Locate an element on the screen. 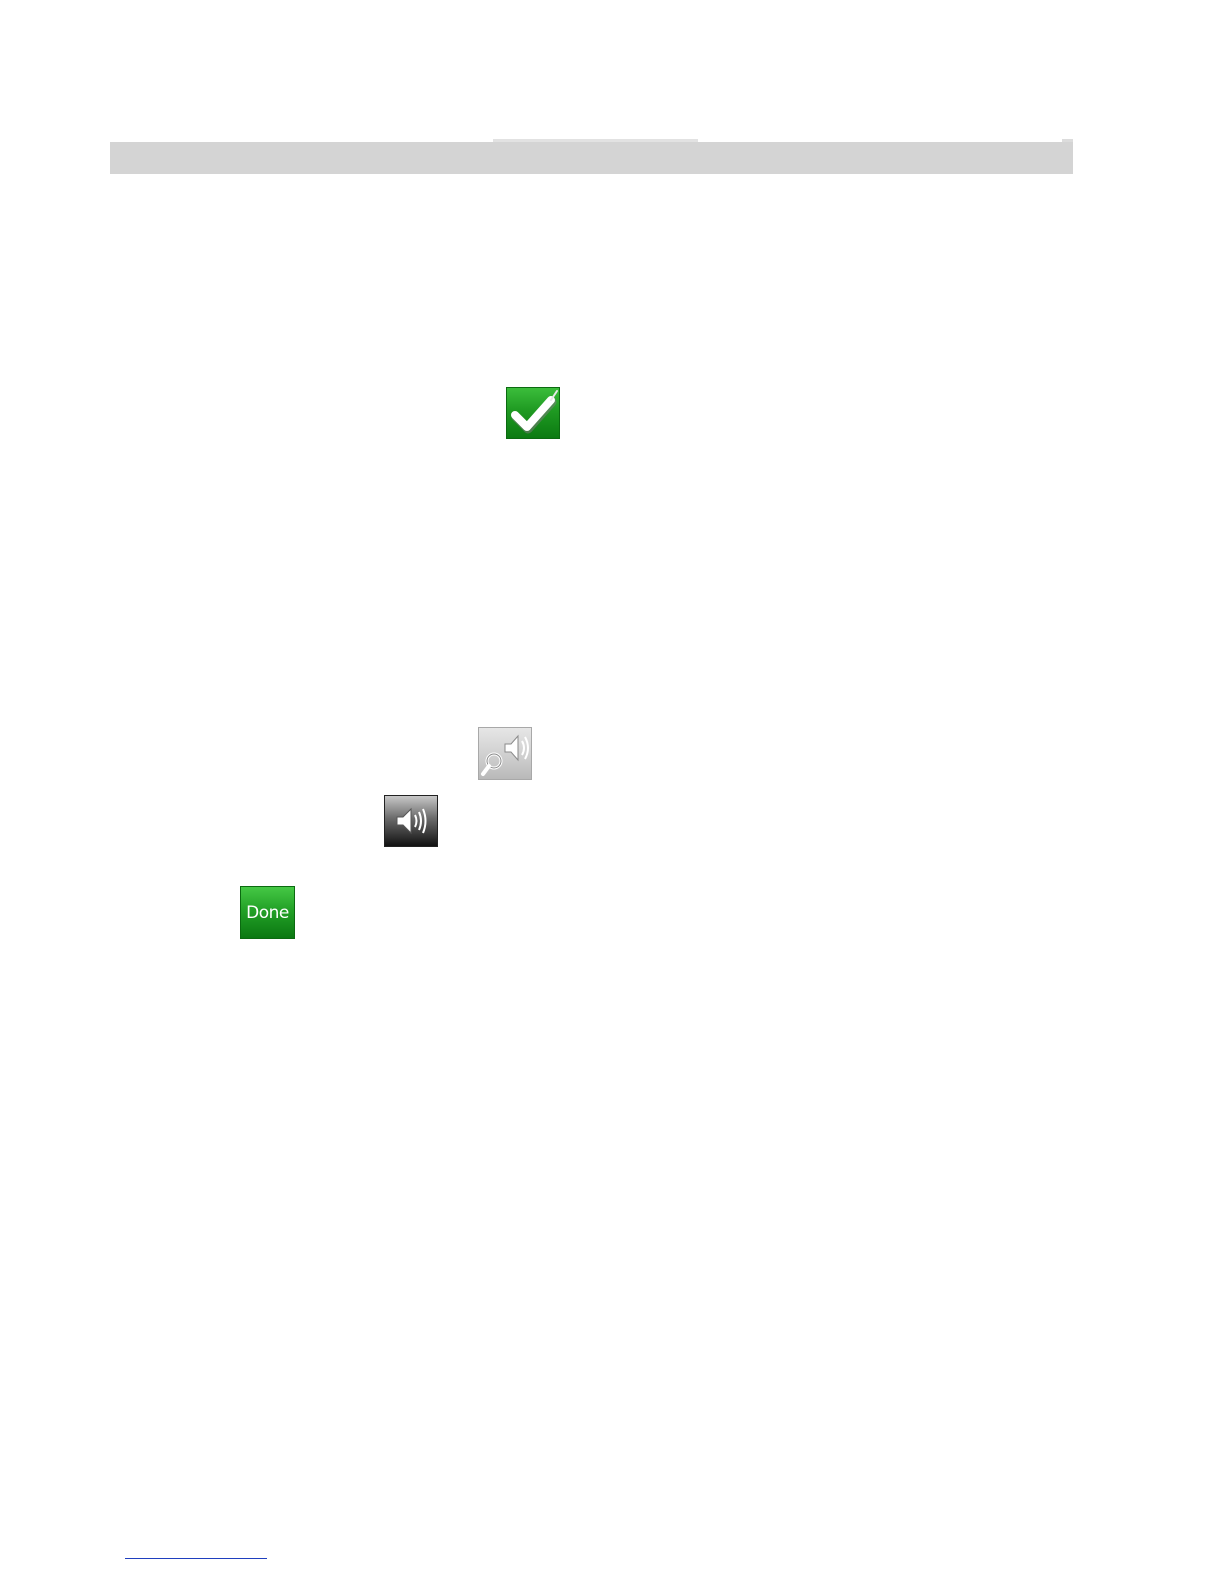  speaker-button is located at coordinates (411, 821).